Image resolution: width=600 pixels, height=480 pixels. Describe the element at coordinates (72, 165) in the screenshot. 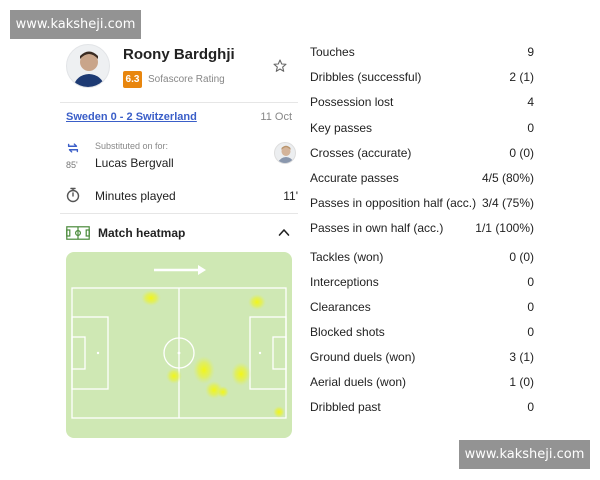

I see `substitution-minute: 85'` at that location.